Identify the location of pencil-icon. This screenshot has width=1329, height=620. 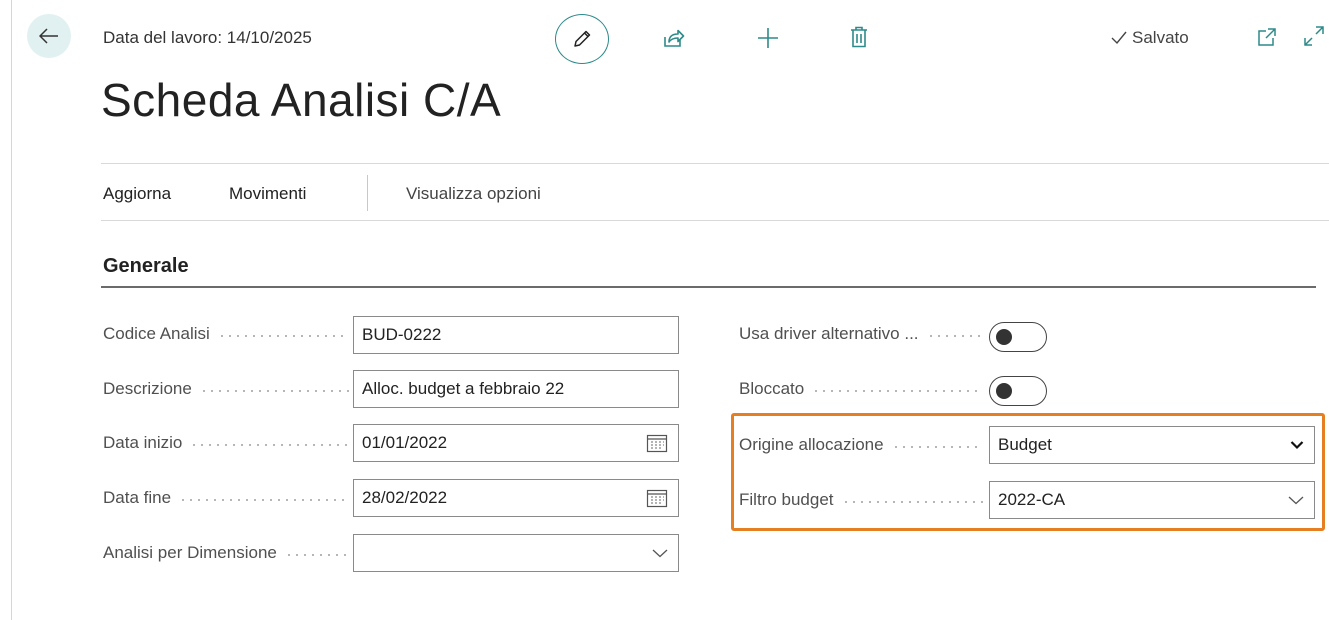
(582, 38).